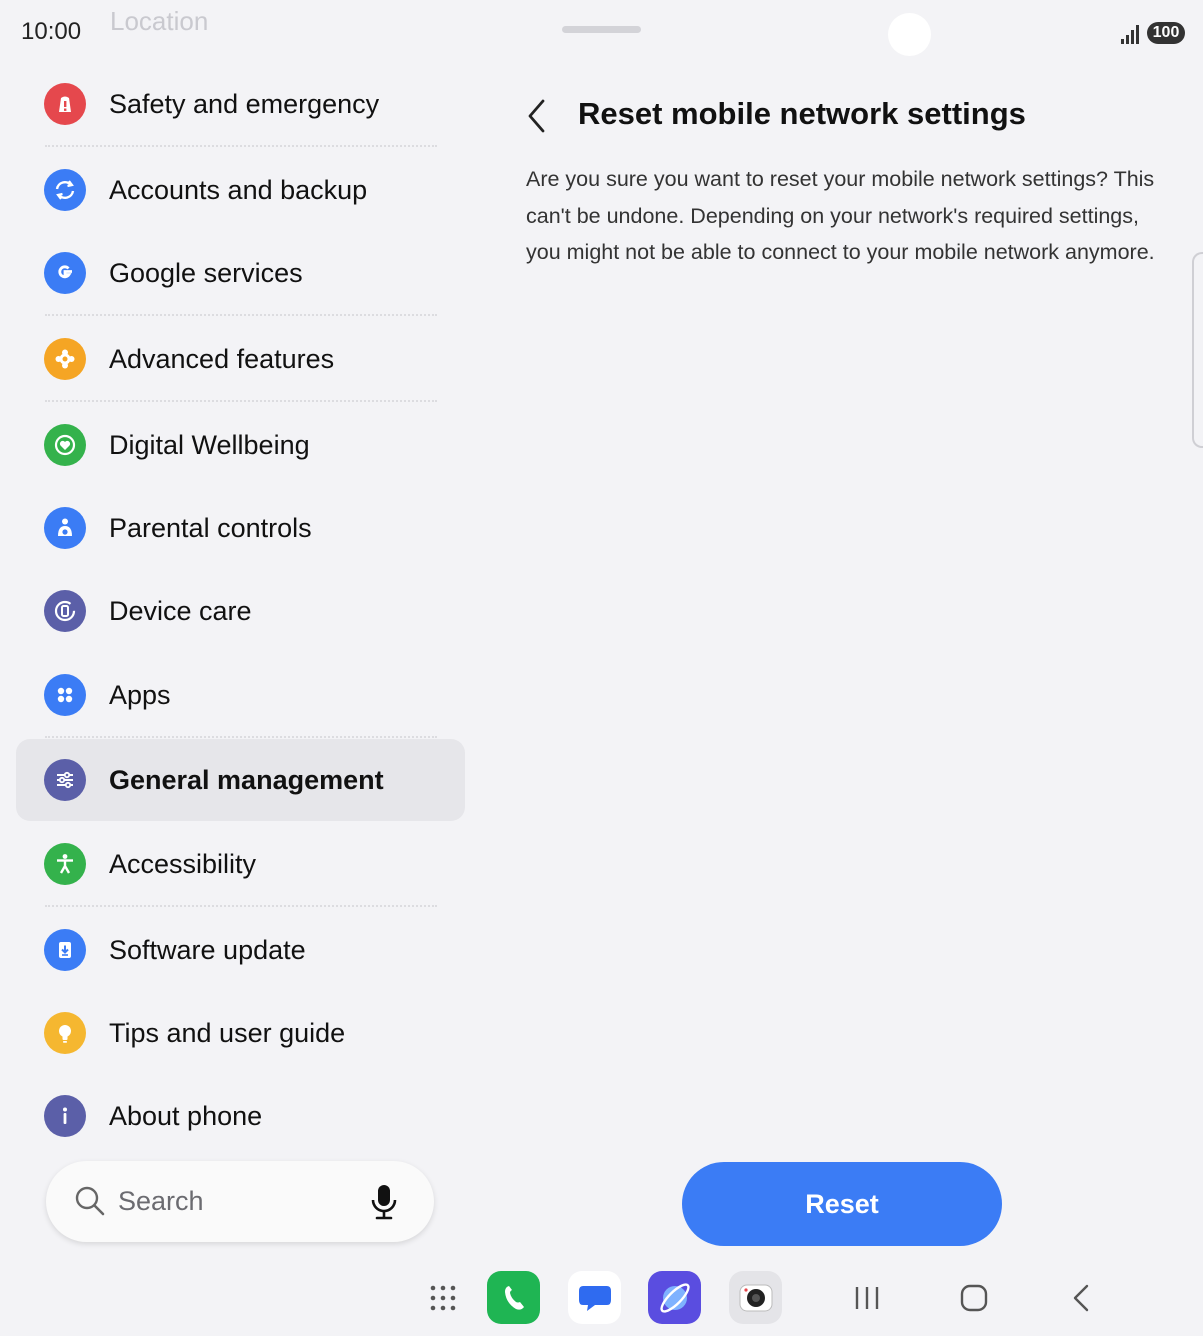 The width and height of the screenshot is (1203, 1336). What do you see at coordinates (209, 444) in the screenshot?
I see `menu-item-label: Digital Wellbeing` at bounding box center [209, 444].